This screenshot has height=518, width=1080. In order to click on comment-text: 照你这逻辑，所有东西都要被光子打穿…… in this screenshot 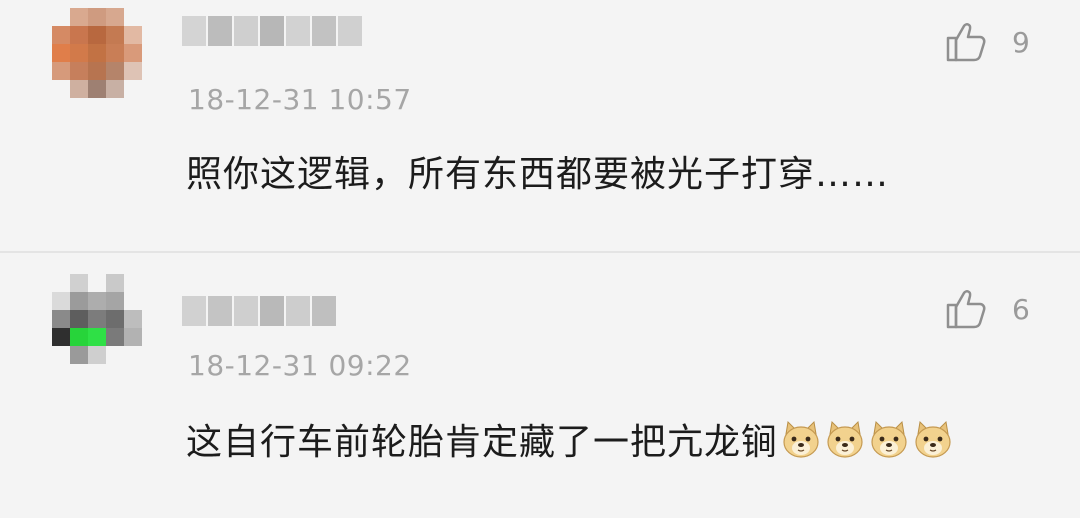, I will do `click(538, 174)`.